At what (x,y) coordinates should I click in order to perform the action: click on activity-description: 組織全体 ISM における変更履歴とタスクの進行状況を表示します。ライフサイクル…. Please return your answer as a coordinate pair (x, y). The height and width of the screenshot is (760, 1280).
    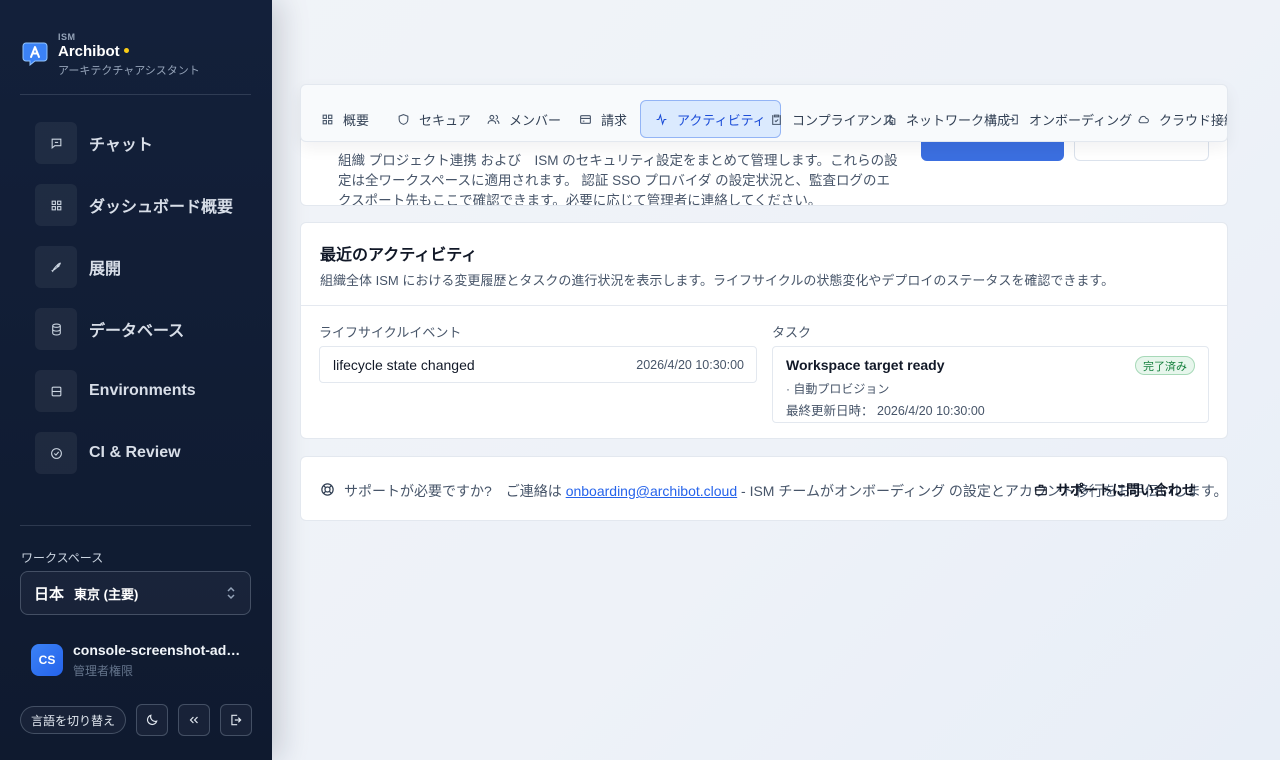
    Looking at the image, I should click on (717, 280).